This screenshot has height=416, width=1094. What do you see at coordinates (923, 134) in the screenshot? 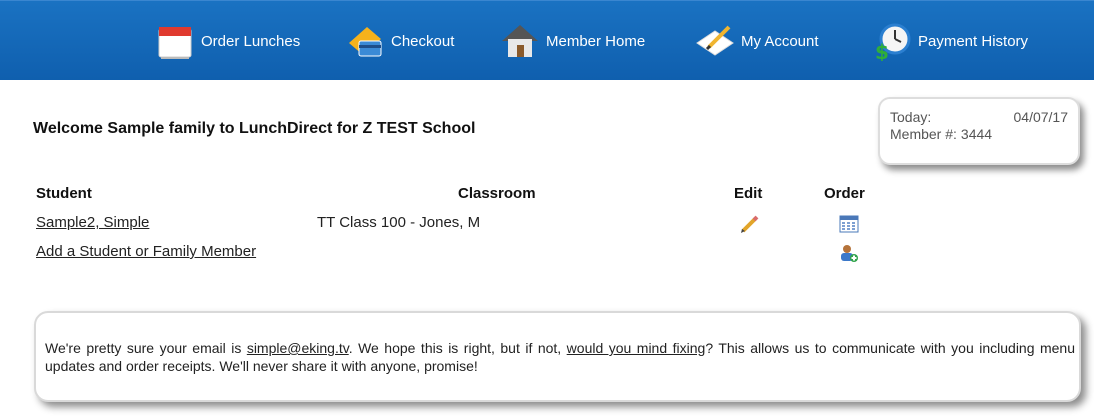
I see `member-label: Member #:` at bounding box center [923, 134].